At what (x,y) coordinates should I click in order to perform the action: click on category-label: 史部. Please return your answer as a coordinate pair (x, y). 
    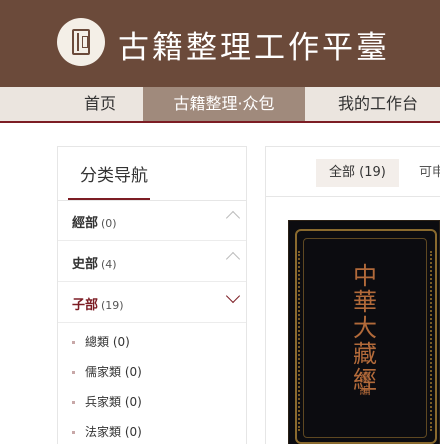
    Looking at the image, I should click on (85, 264).